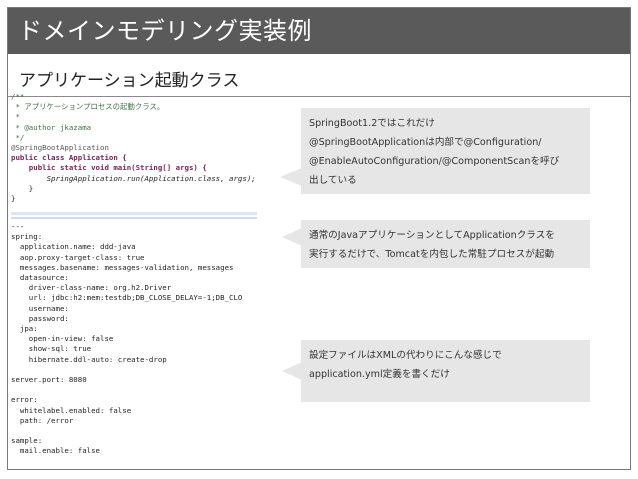  What do you see at coordinates (165, 31) in the screenshot?
I see `slide-title: ドメインモデリング実装例` at bounding box center [165, 31].